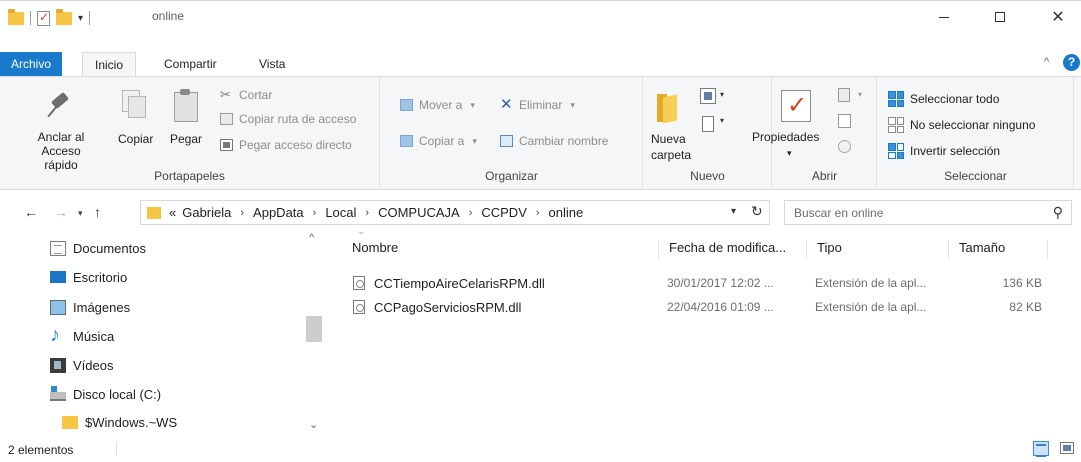  Describe the element at coordinates (311, 238) in the screenshot. I see `scroll-up-icon: ^` at that location.